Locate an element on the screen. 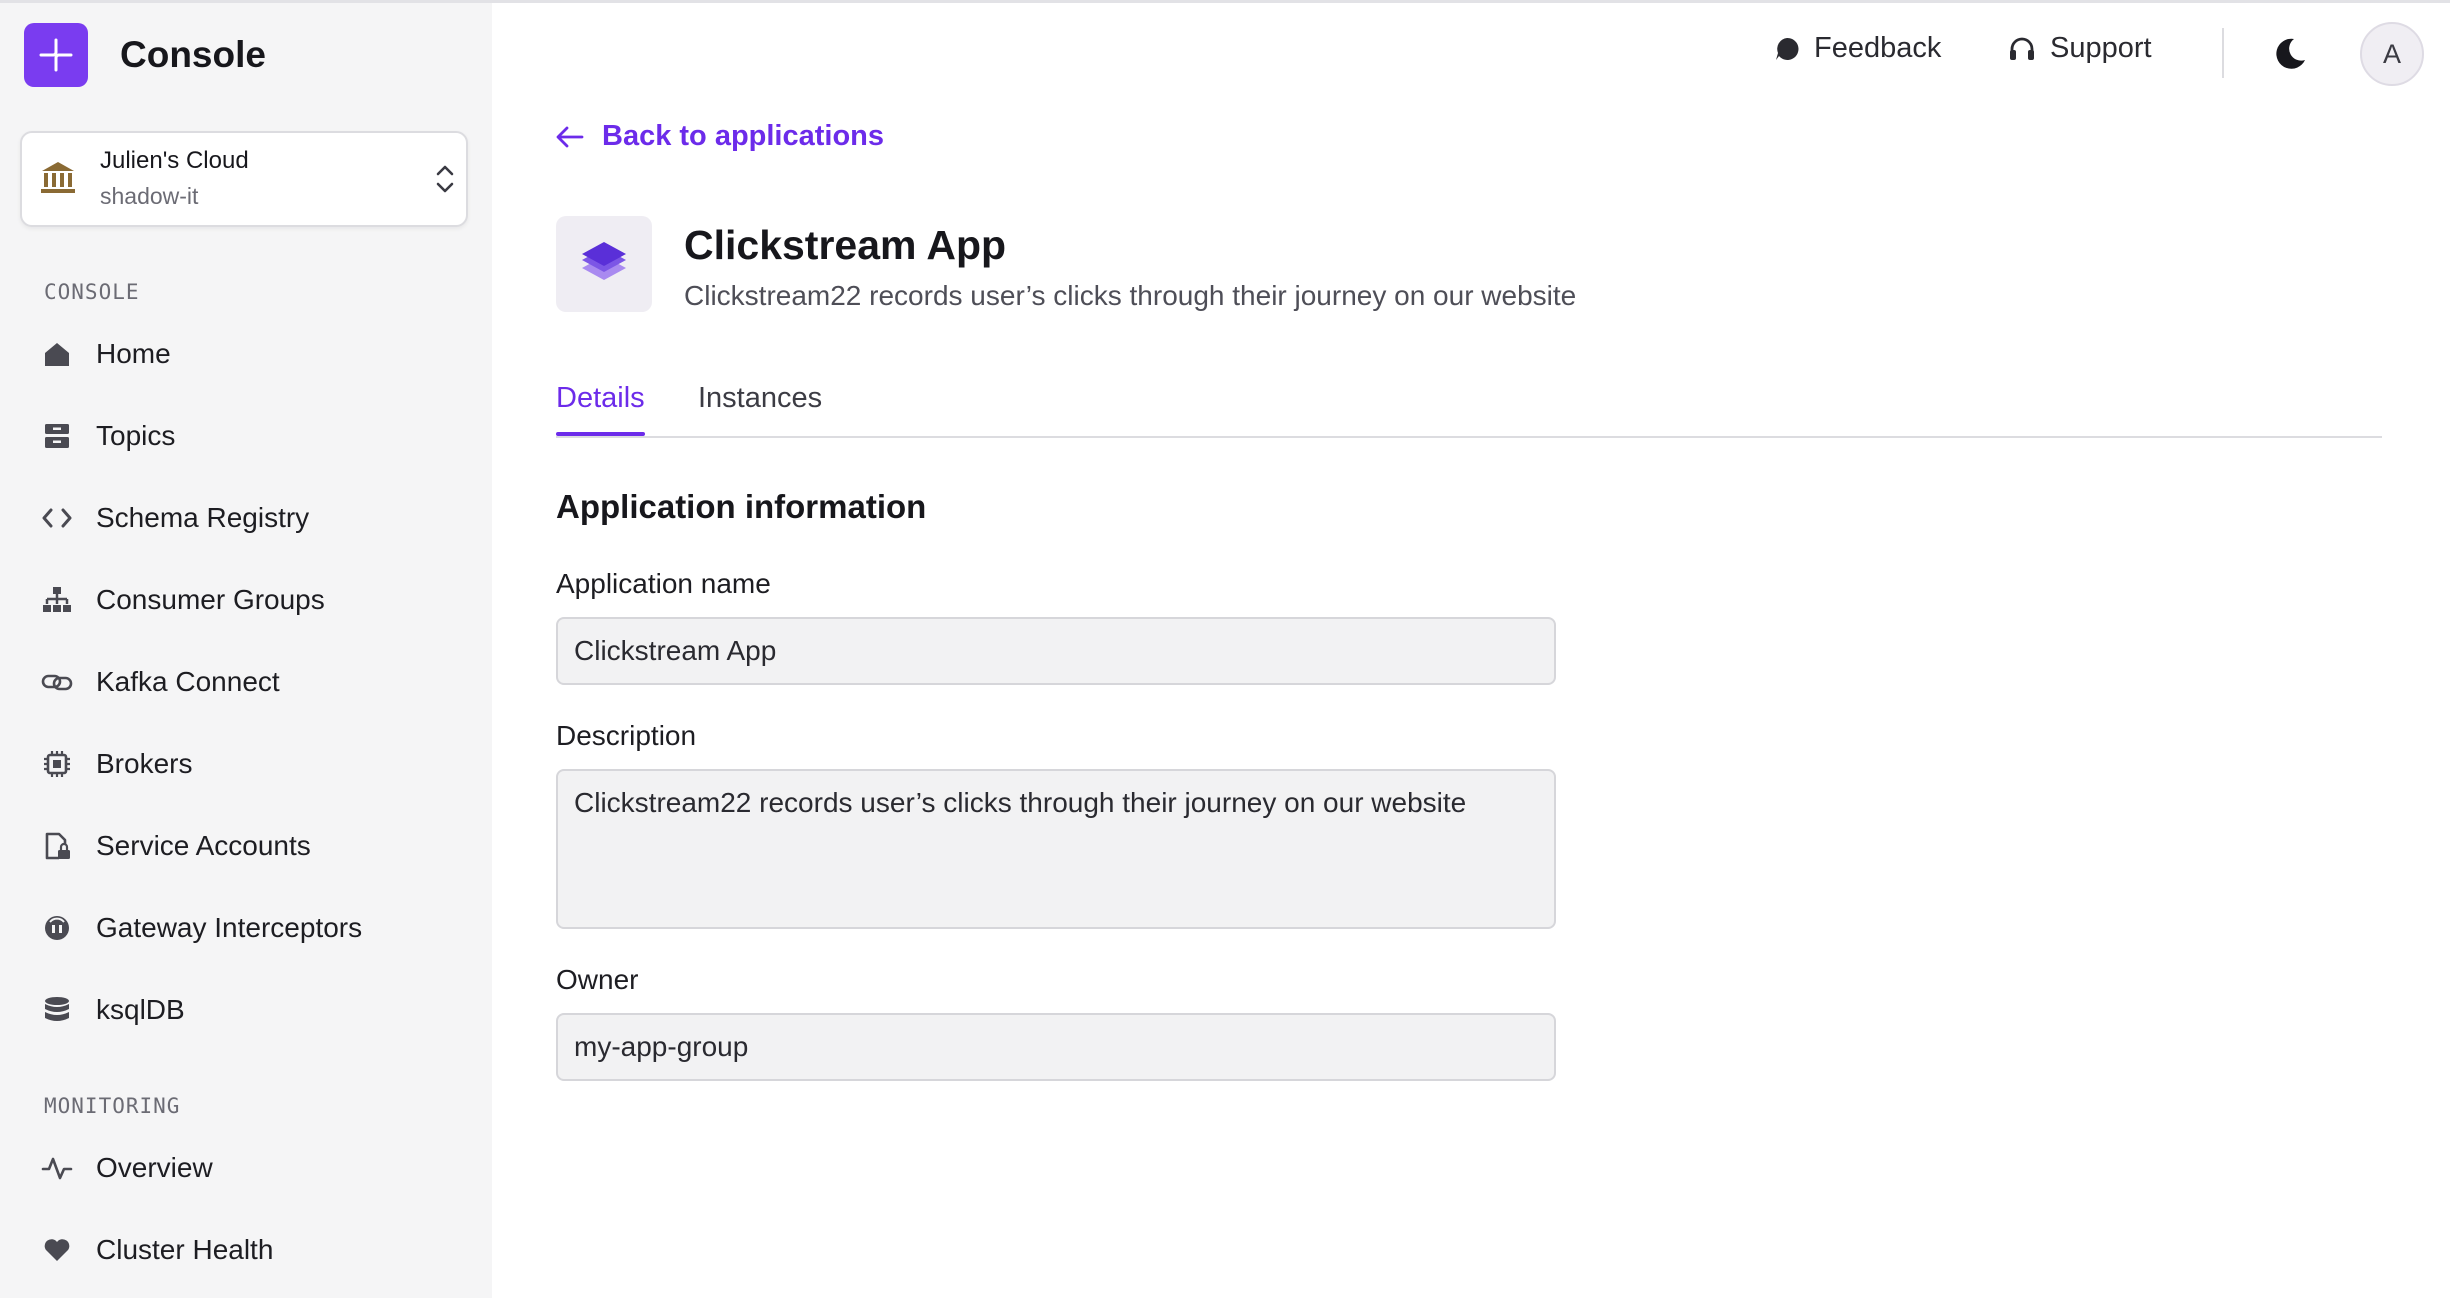 Image resolution: width=2450 pixels, height=1298 pixels. feedback-label: Feedback is located at coordinates (1878, 48).